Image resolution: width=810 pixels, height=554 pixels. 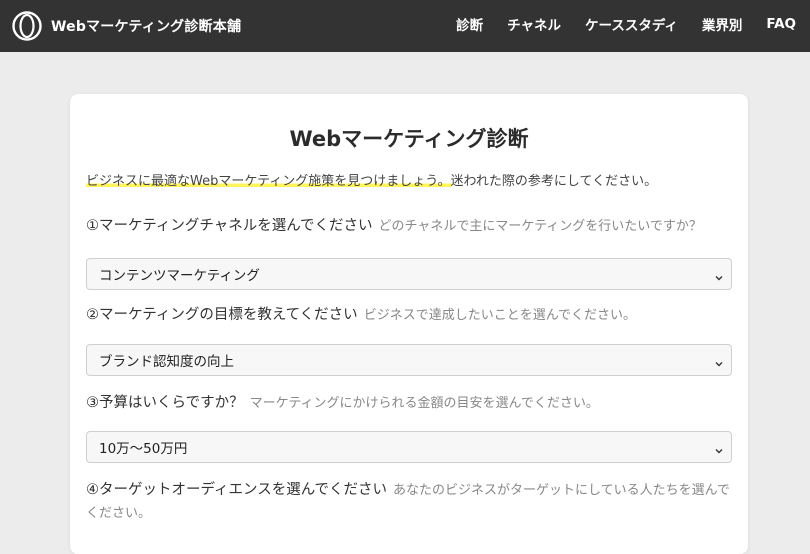 What do you see at coordinates (469, 24) in the screenshot?
I see `nav-link-diagnosis: 診断` at bounding box center [469, 24].